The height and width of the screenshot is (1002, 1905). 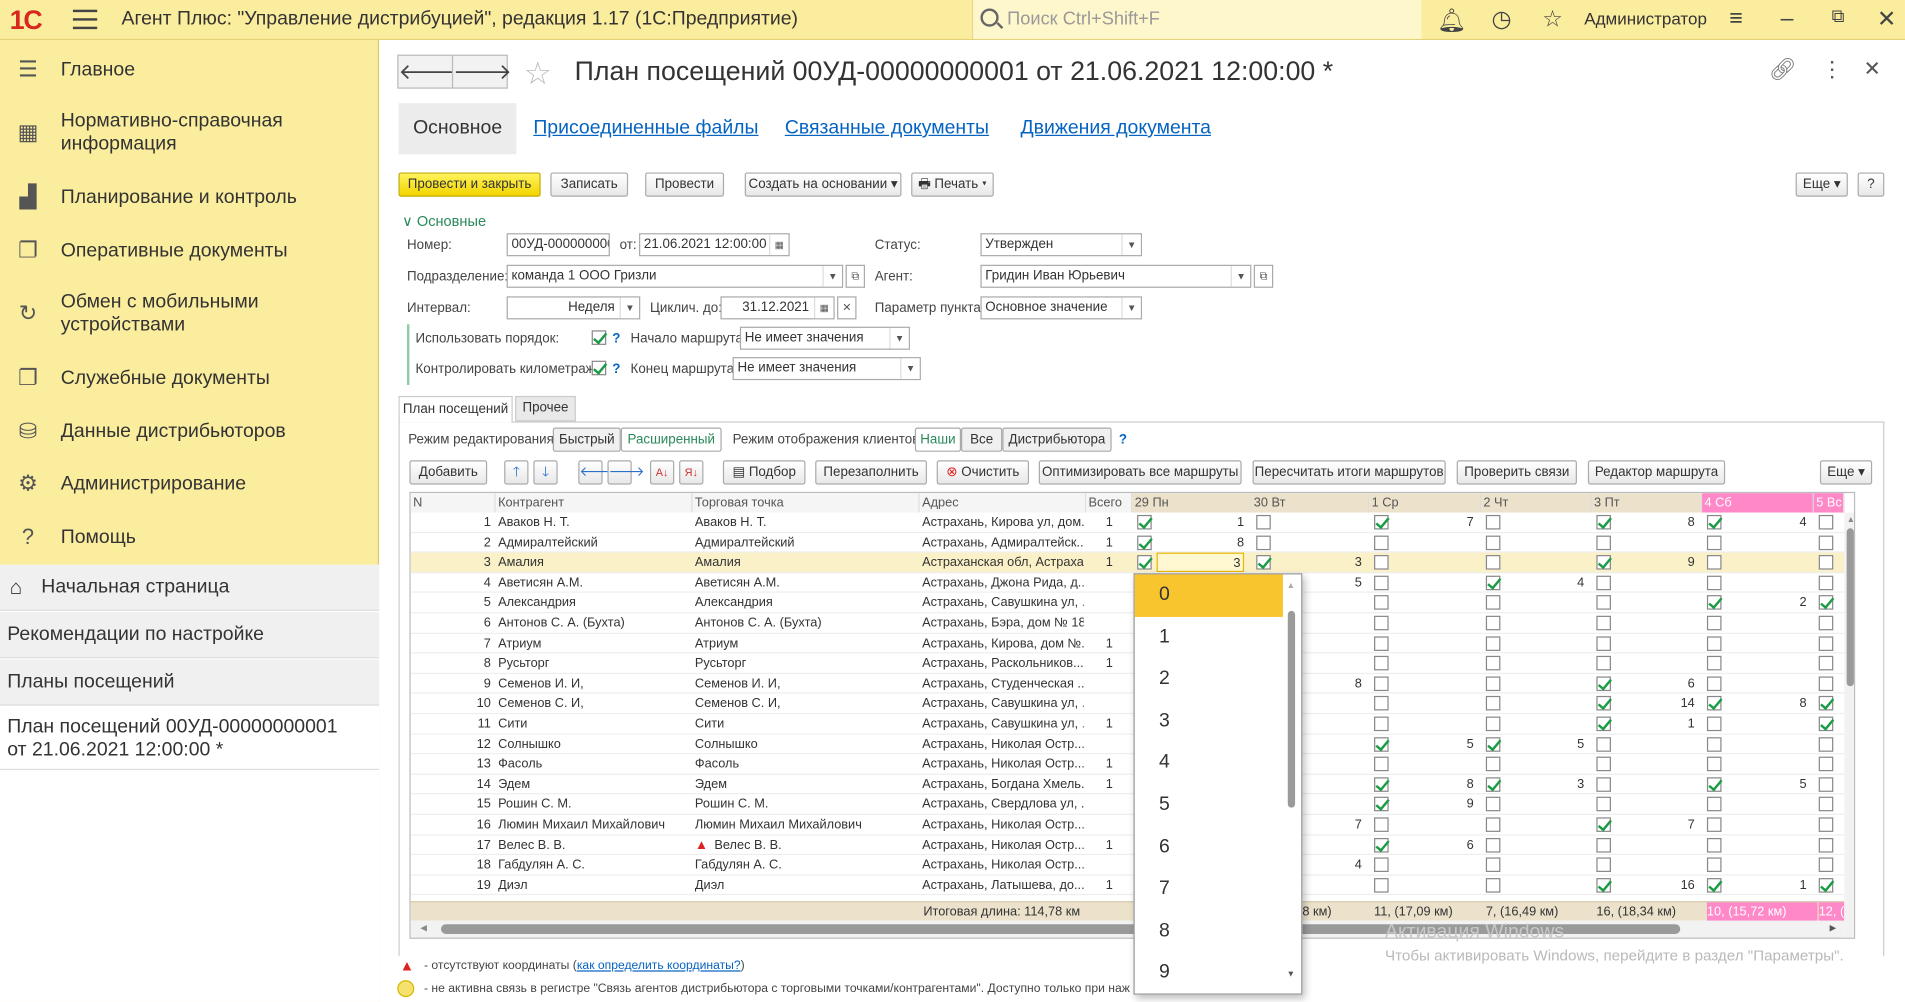 What do you see at coordinates (1209, 679) in the screenshot?
I see `dropdown-option: 2` at bounding box center [1209, 679].